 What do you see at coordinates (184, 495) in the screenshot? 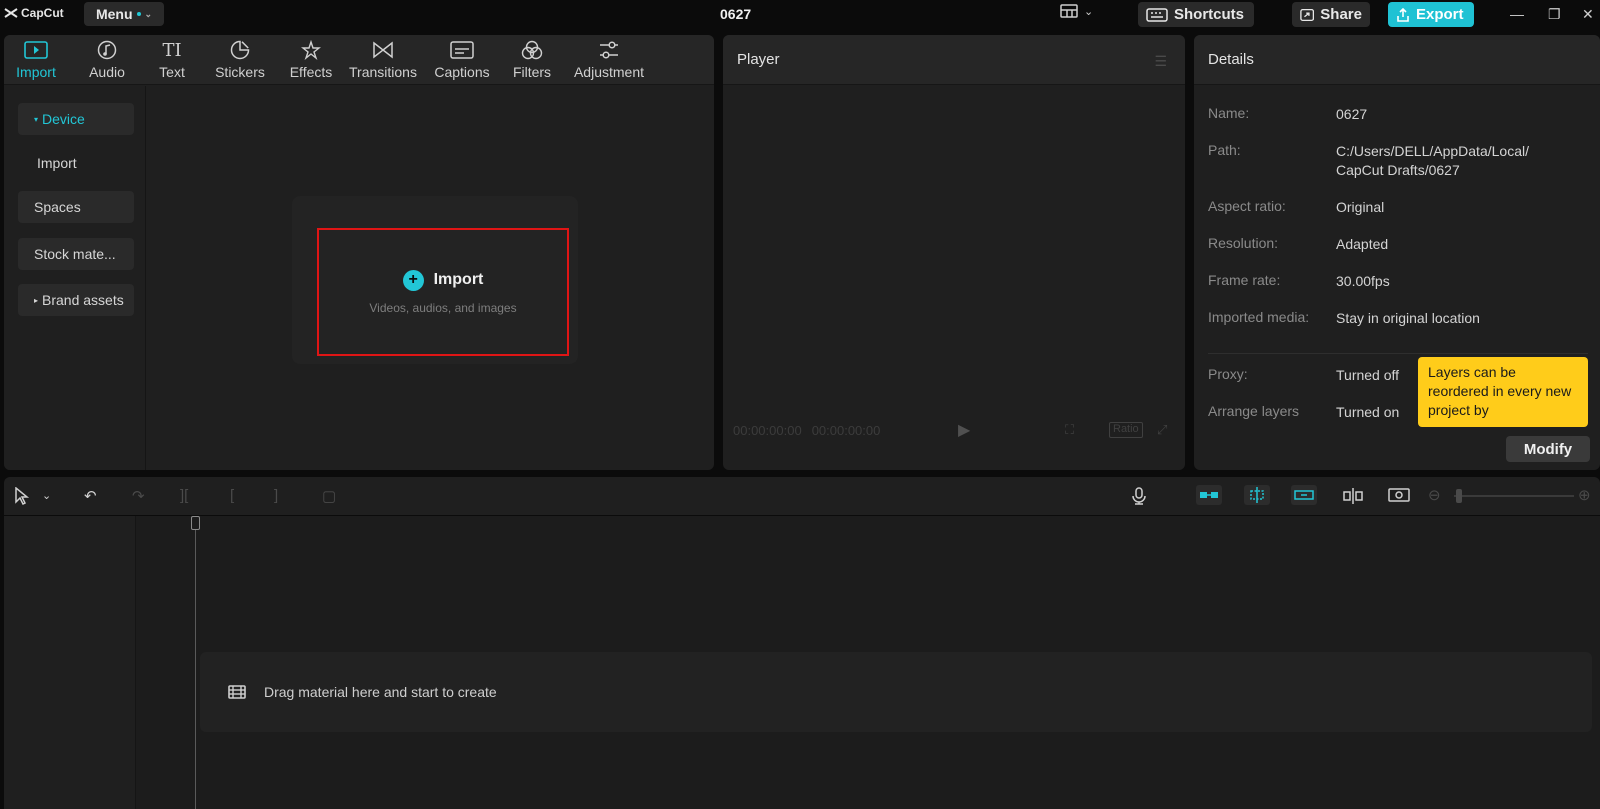
I see `split-icon: ][` at bounding box center [184, 495].